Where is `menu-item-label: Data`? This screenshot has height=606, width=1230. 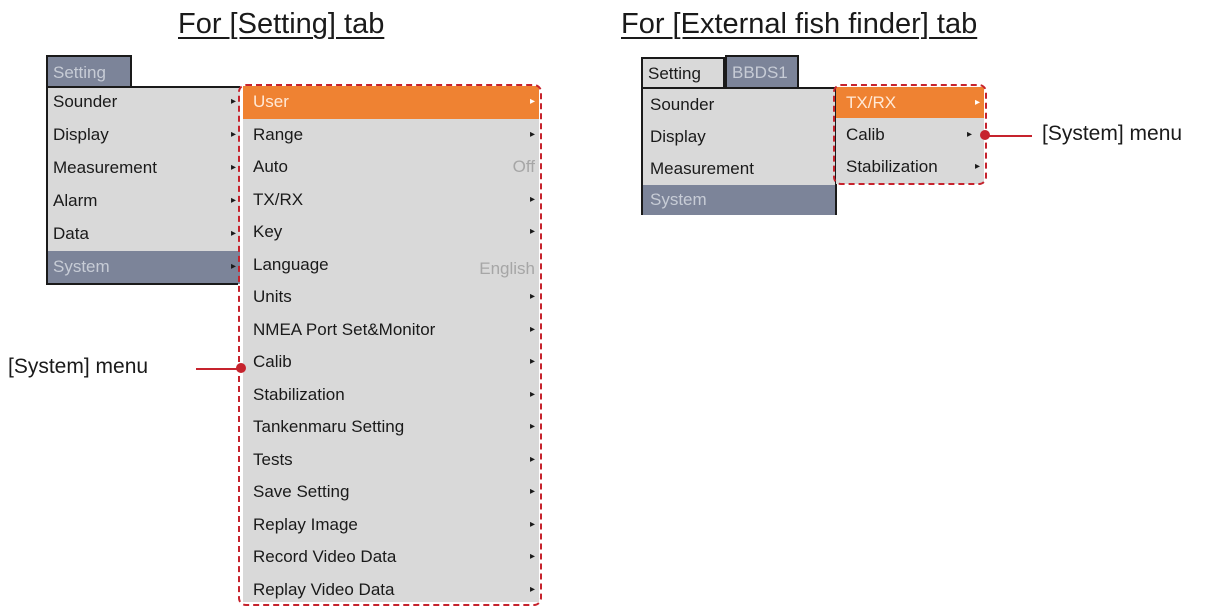
menu-item-label: Data is located at coordinates (71, 233).